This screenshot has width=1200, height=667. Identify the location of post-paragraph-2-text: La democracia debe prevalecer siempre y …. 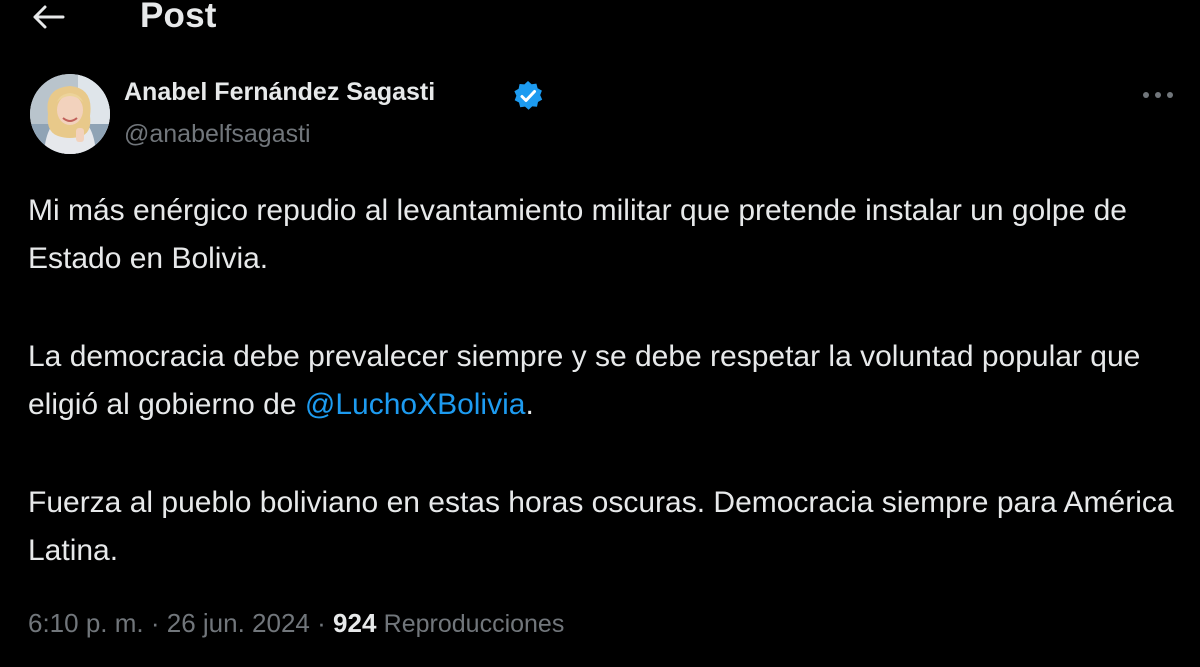
(584, 380).